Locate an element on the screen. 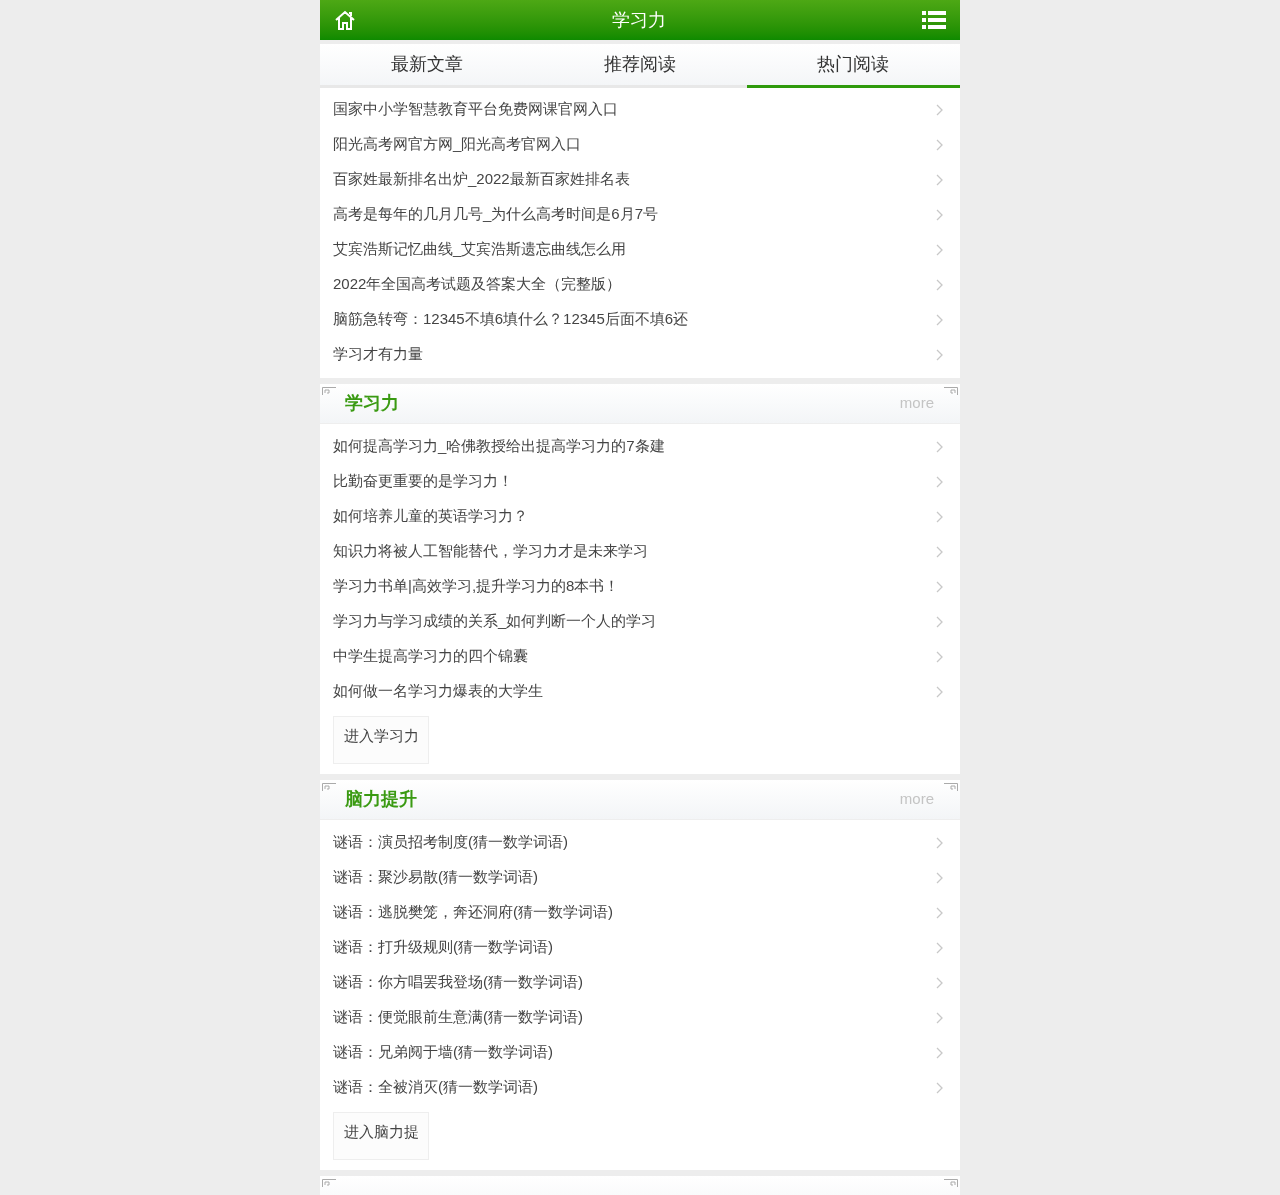 The image size is (1280, 1195). article-link: 百家姓最新排名出炉_2022最新百家姓排名表 is located at coordinates (640, 179).